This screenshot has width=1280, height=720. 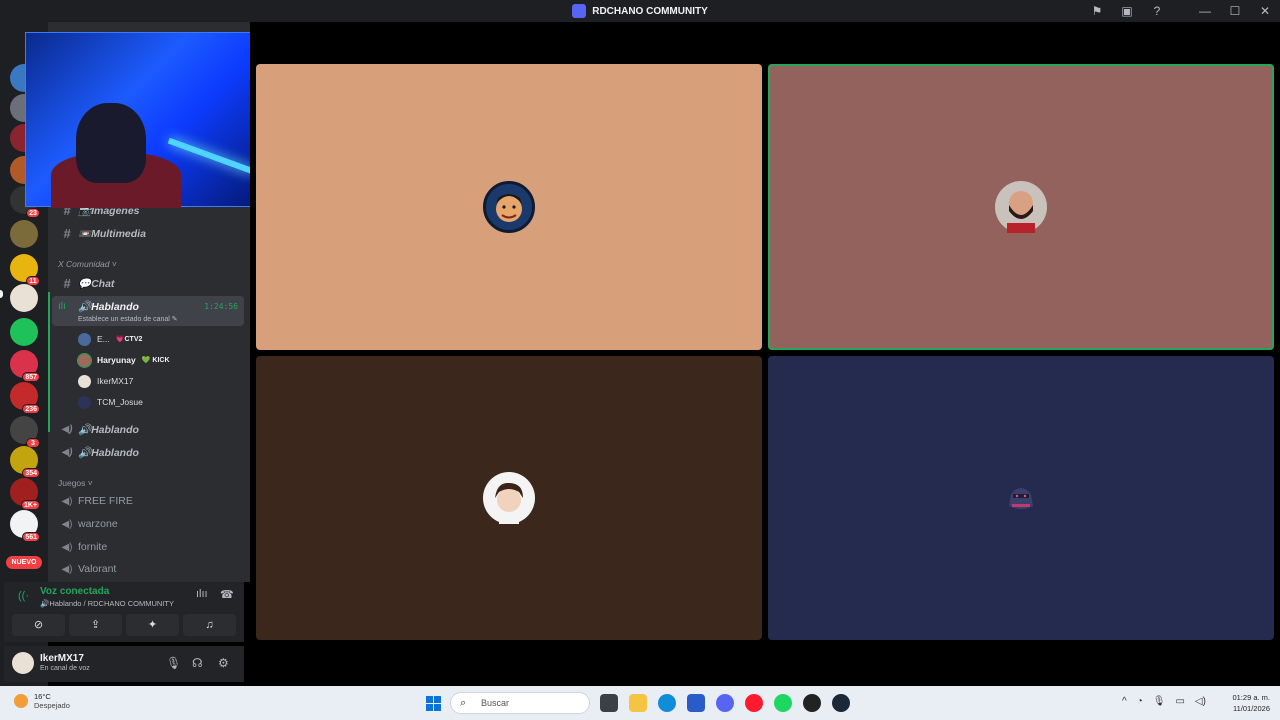 What do you see at coordinates (650, 11) in the screenshot?
I see `window-title-text: RDCHANO COMMUNITY` at bounding box center [650, 11].